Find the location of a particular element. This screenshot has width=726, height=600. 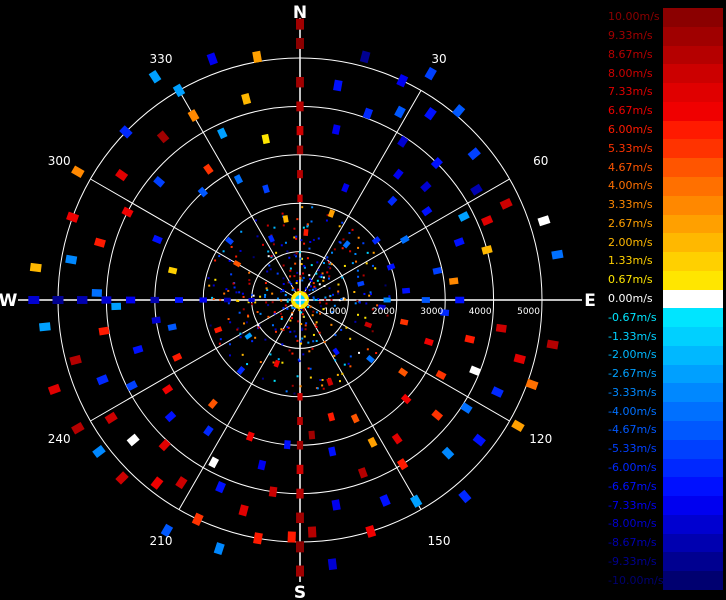

range-tick-label: 2000 is located at coordinates (383, 312).